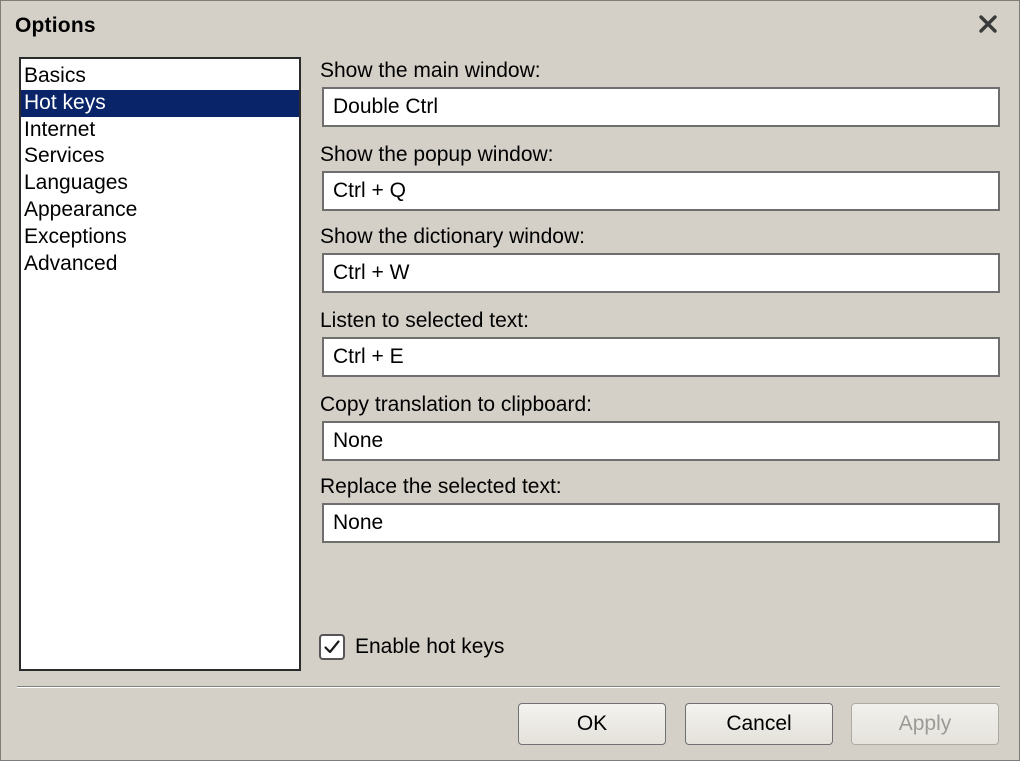  I want to click on replace-selected-label: Replace the selected text:, so click(441, 486).